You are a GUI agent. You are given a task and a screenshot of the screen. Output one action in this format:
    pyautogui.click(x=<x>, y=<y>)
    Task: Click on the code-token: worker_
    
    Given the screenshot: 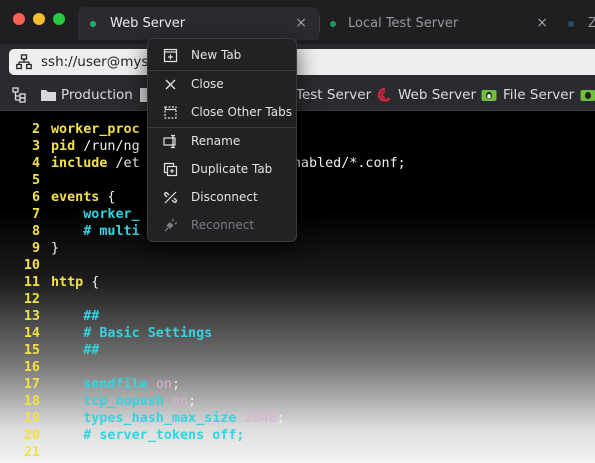 What is the action you would take?
    pyautogui.click(x=95, y=214)
    